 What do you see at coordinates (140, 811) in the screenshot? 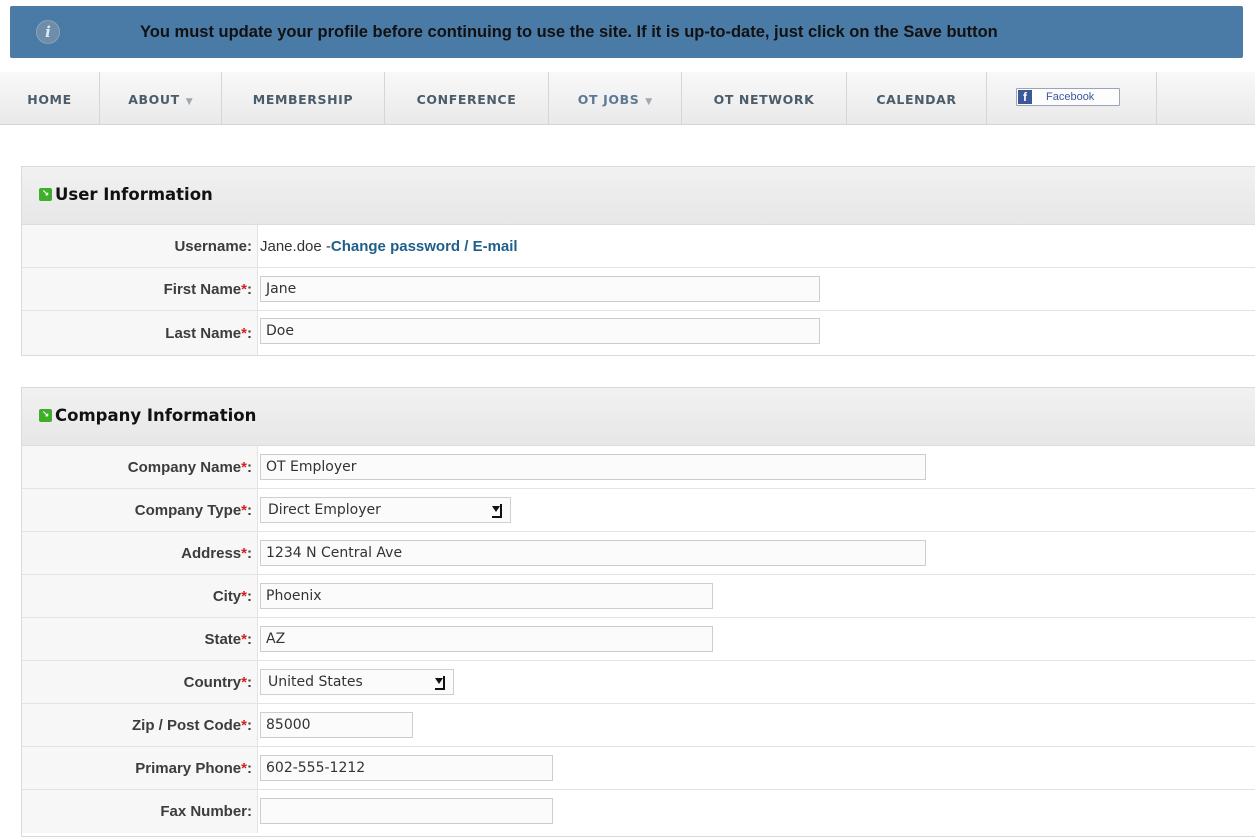
I see `fax-label: Fax Number:` at bounding box center [140, 811].